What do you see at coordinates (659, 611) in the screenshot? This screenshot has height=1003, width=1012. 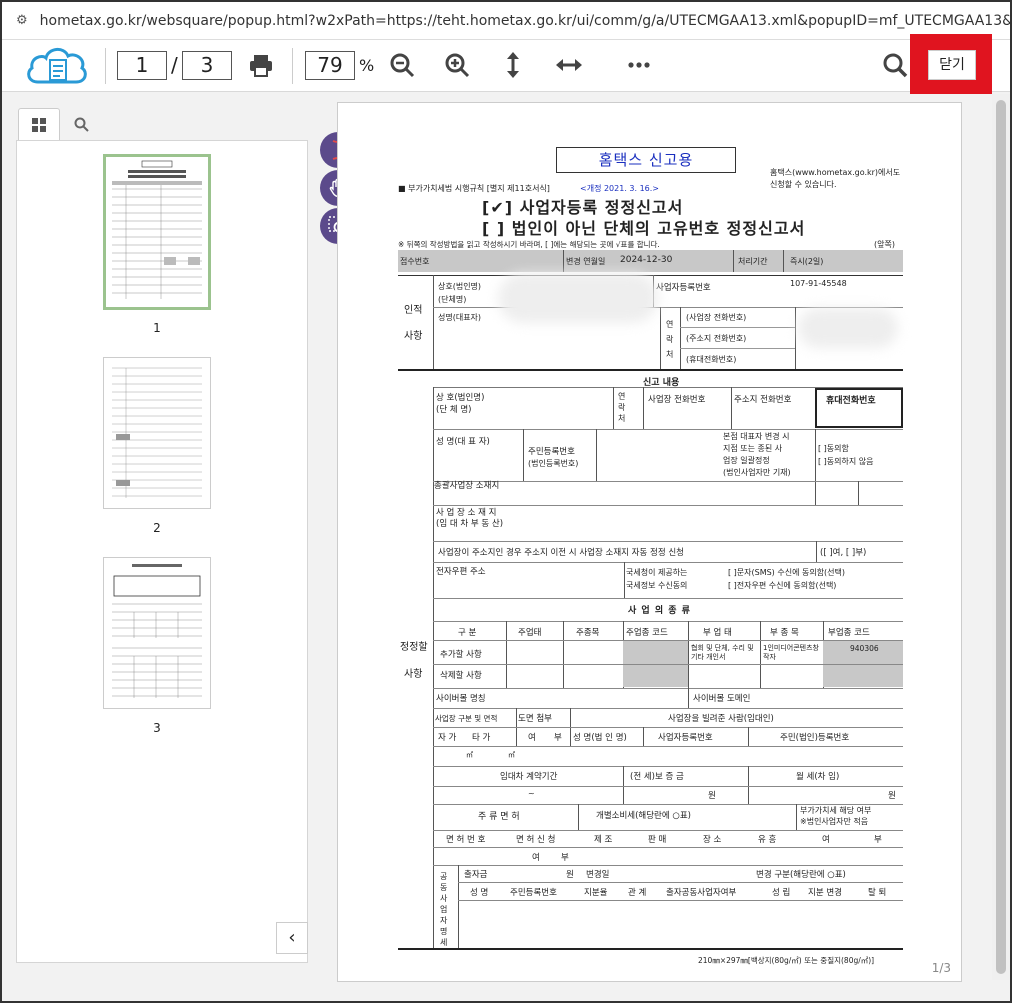 I see `biz-type-title: 사 업 의 종 류` at bounding box center [659, 611].